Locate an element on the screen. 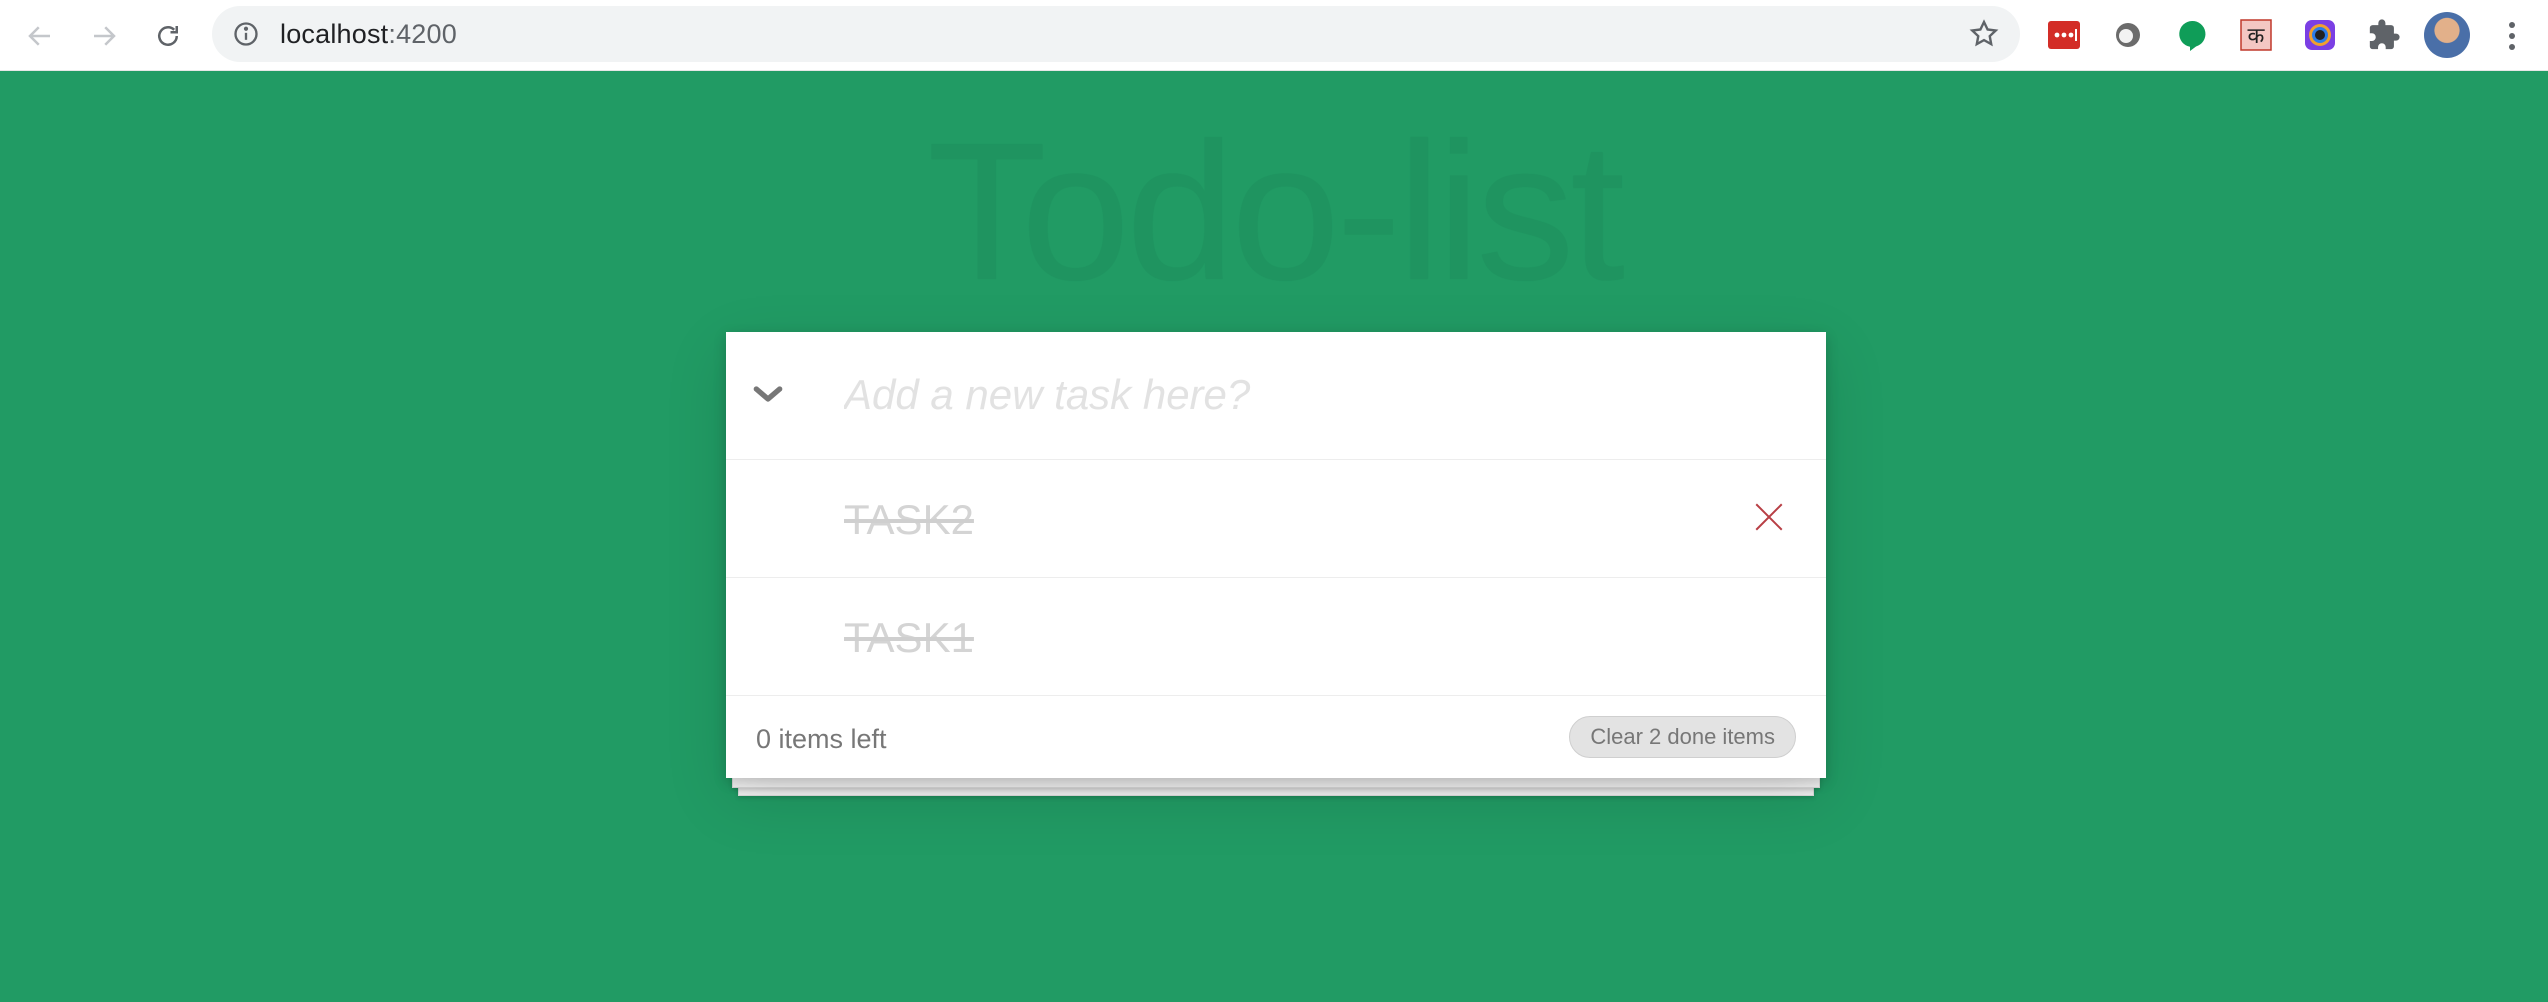 This screenshot has height=1002, width=2548. hangouts-icon is located at coordinates (2192, 35).